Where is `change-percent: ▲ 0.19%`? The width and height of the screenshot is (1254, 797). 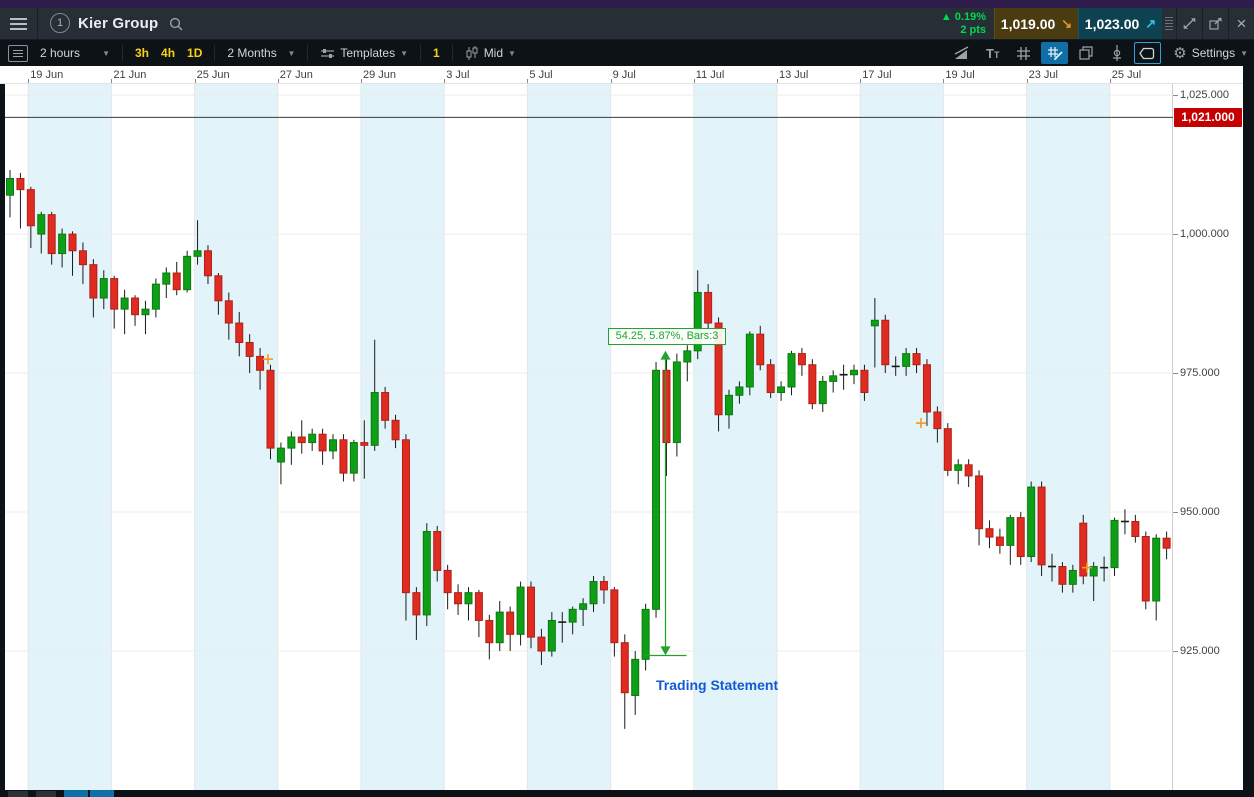
change-percent: ▲ 0.19% is located at coordinates (963, 16).